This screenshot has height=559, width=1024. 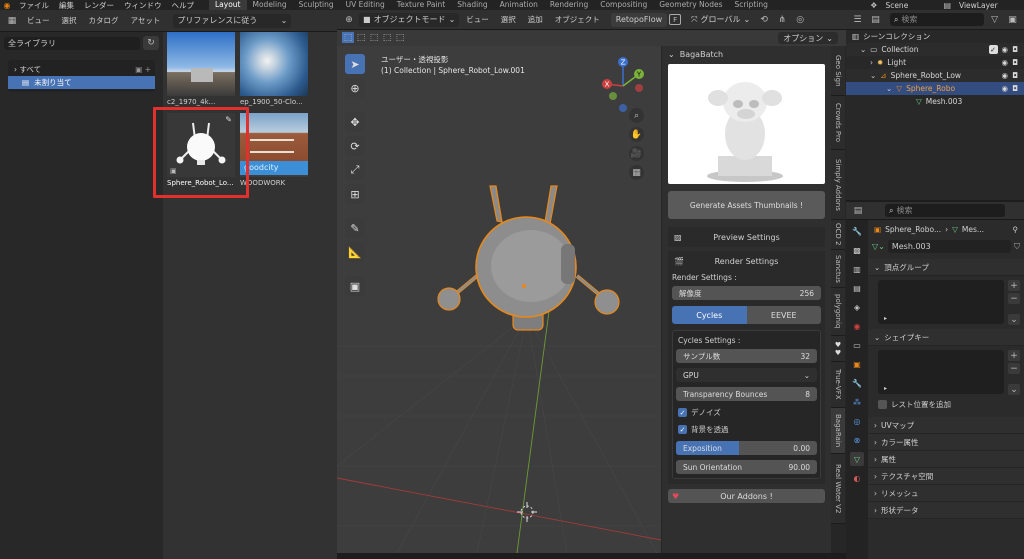 I want to click on filter-icon: ▽, so click(x=994, y=20).